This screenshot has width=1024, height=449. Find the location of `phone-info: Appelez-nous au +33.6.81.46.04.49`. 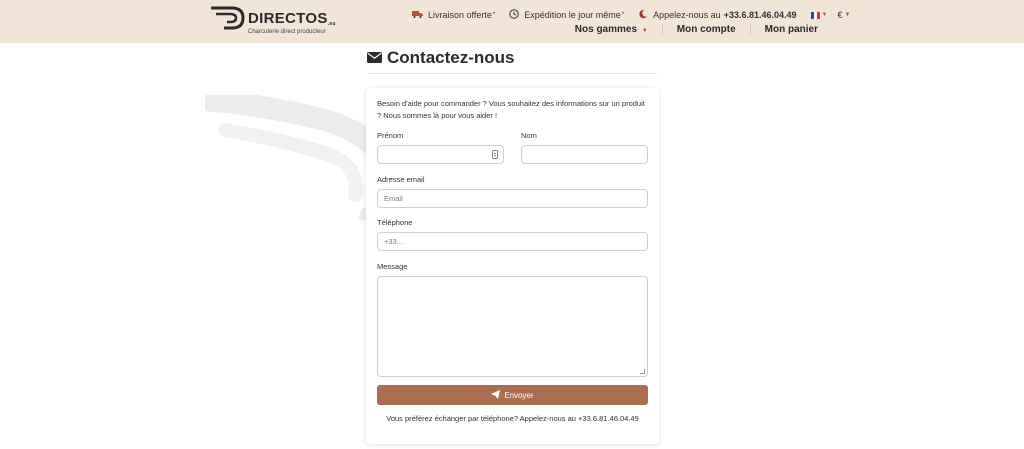

phone-info: Appelez-nous au +33.6.81.46.04.49 is located at coordinates (717, 15).